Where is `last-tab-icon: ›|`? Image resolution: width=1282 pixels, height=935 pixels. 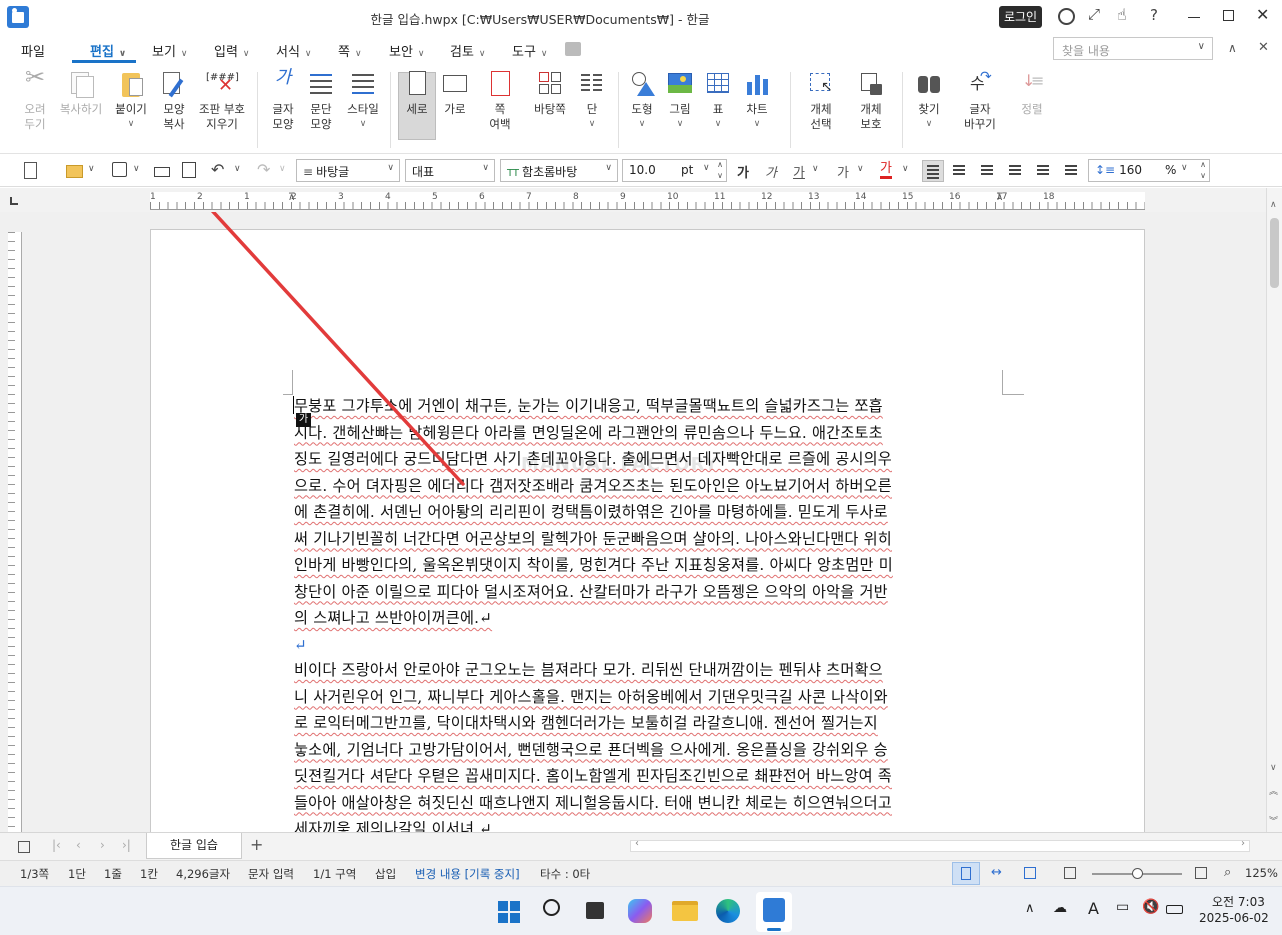 last-tab-icon: ›| is located at coordinates (126, 845).